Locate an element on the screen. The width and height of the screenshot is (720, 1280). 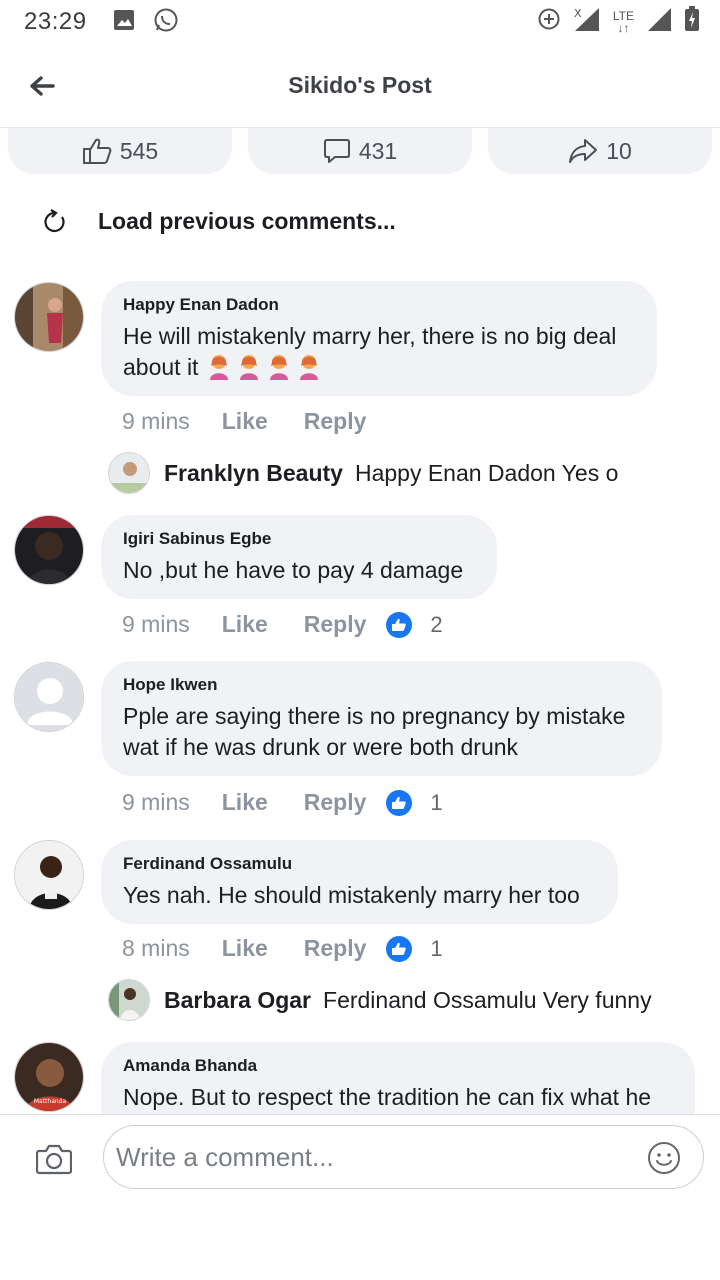
comment-count-button: 431 is located at coordinates (360, 151).